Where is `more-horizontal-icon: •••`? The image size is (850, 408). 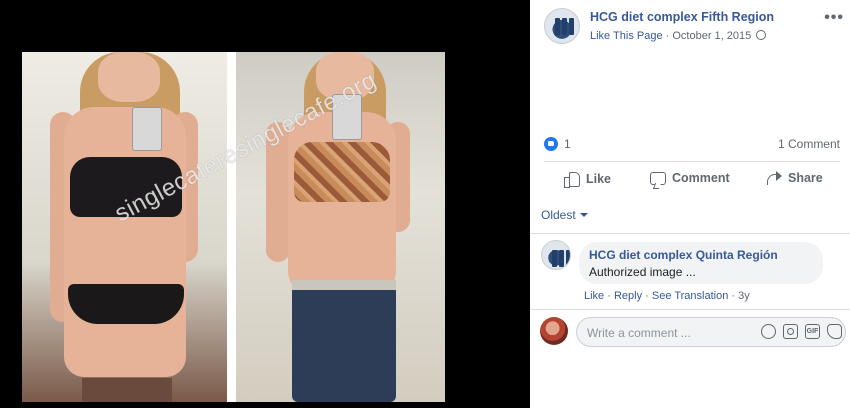
more-horizontal-icon: ••• is located at coordinates (834, 18).